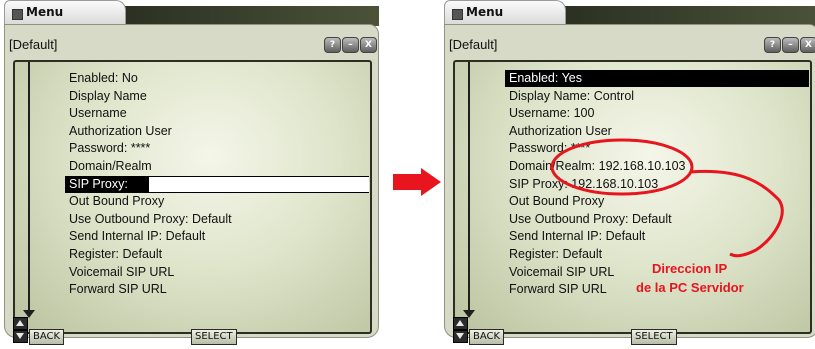  I want to click on annotation-line-1: Direccion IP, so click(690, 268).